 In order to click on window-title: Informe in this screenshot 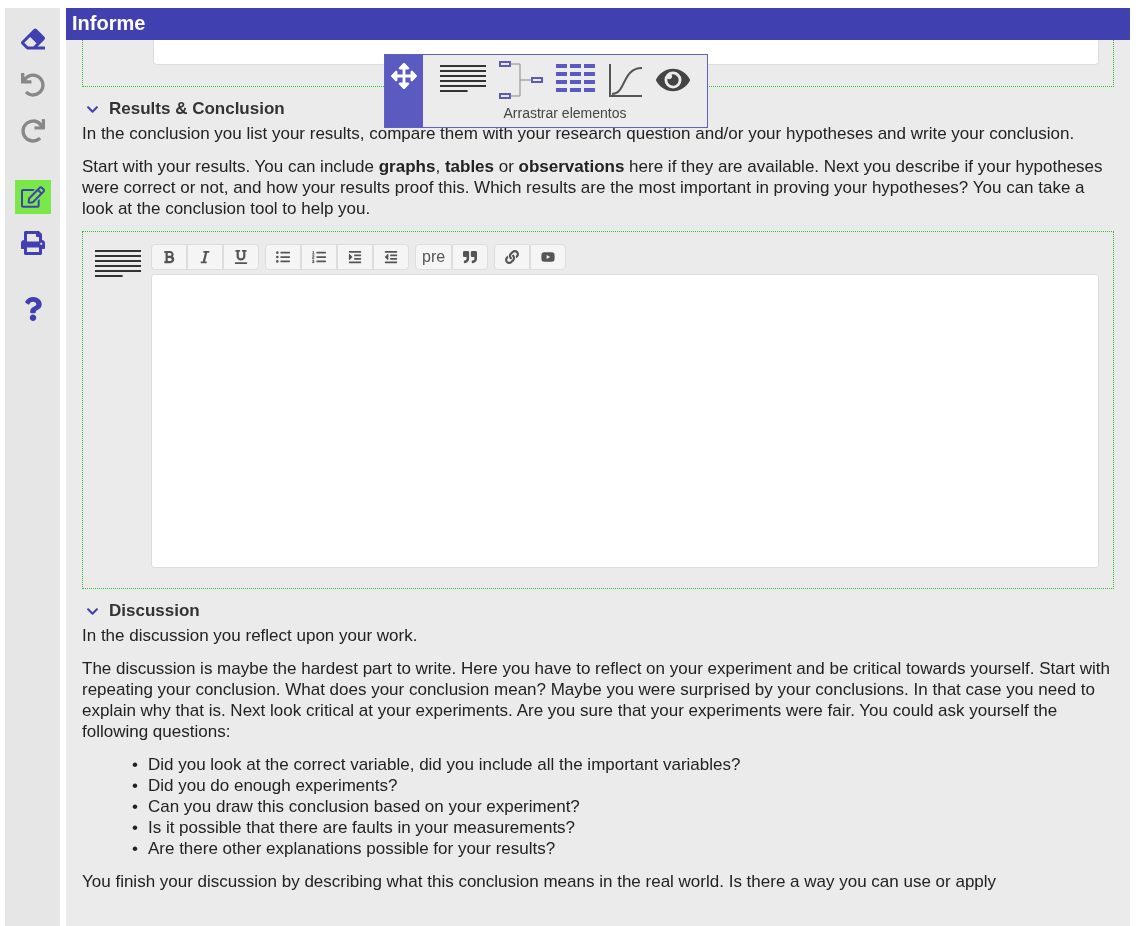, I will do `click(598, 24)`.